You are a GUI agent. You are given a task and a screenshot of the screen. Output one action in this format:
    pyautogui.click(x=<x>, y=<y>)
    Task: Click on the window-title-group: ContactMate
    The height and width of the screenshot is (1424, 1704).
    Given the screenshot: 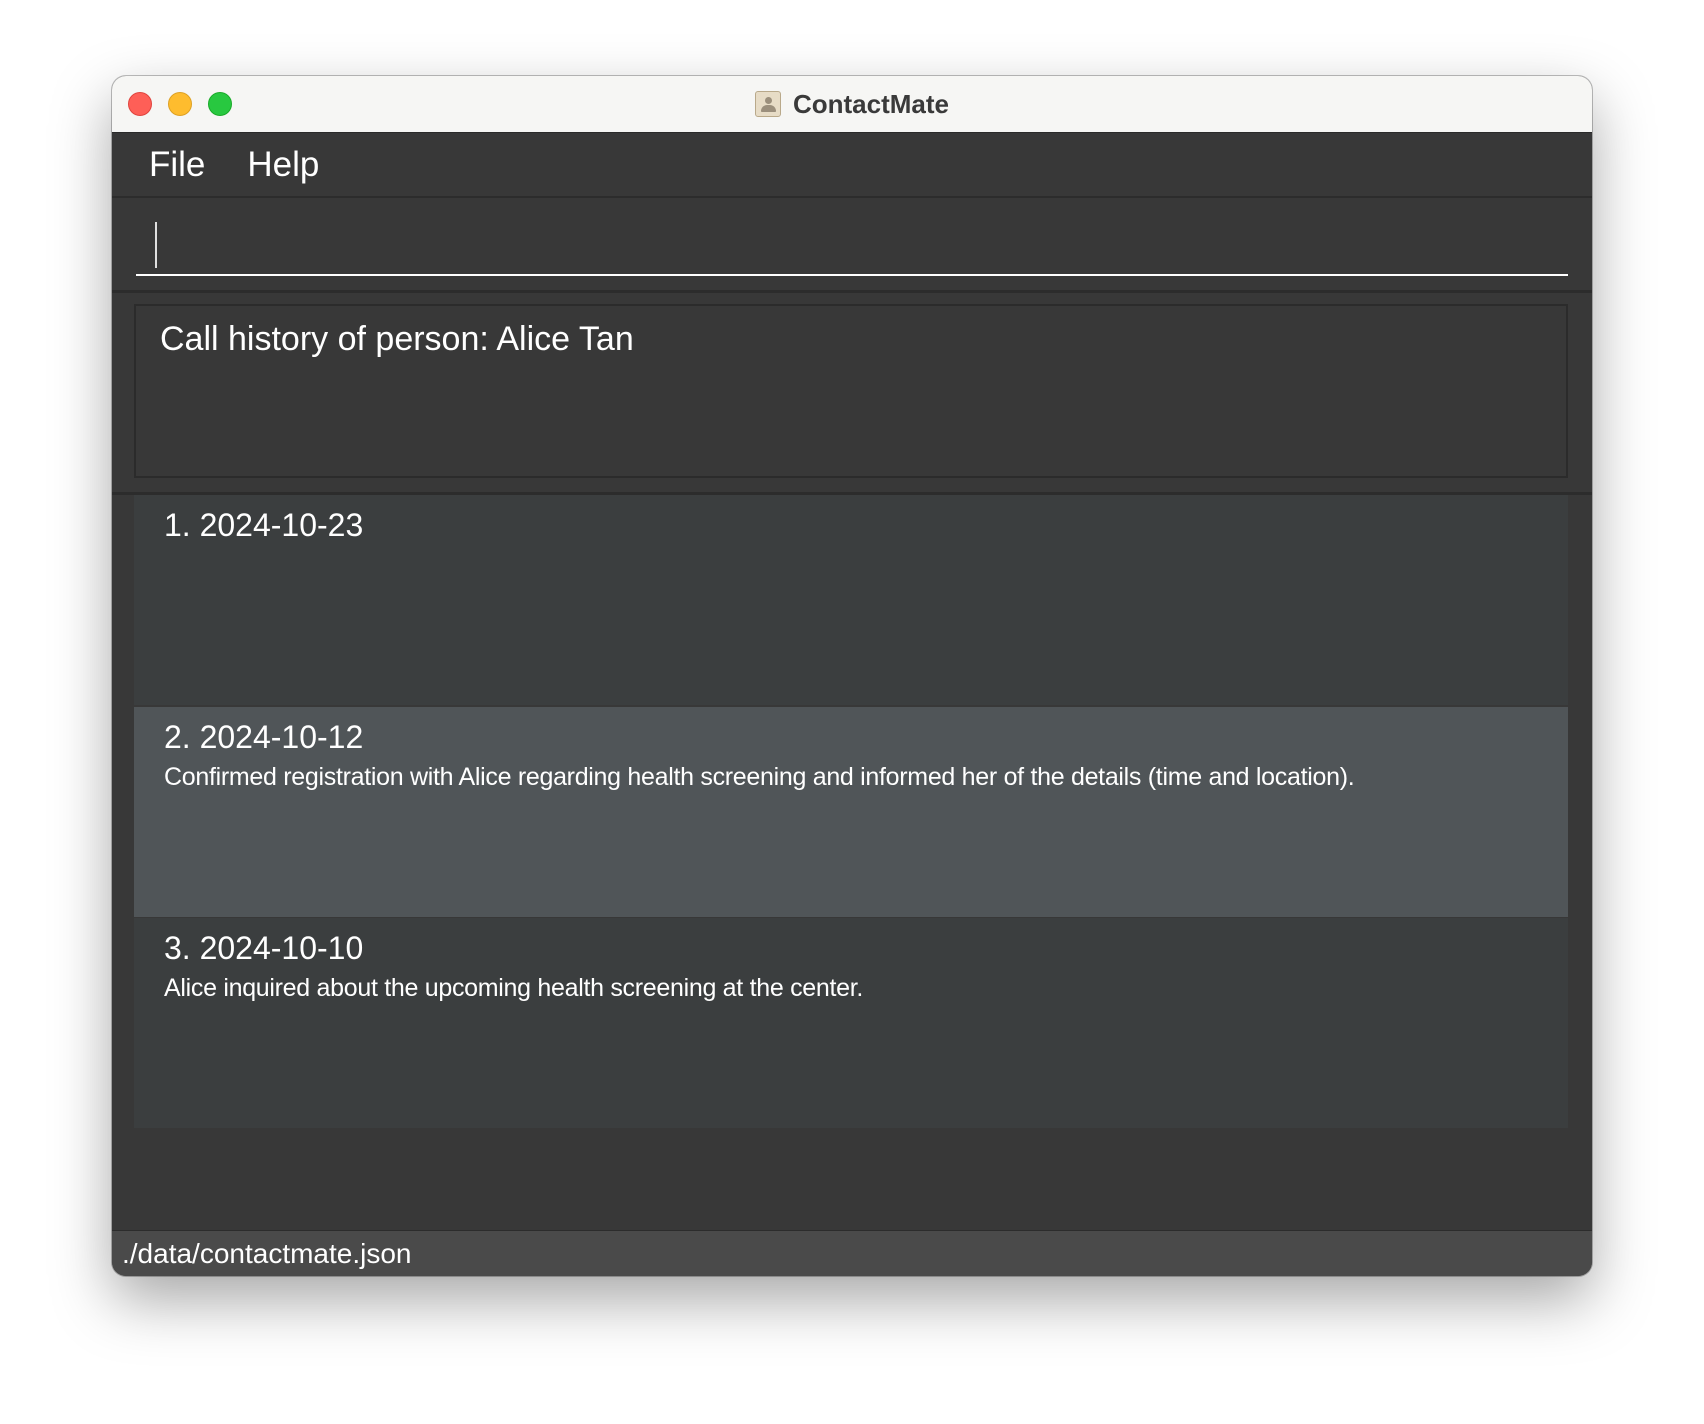 What is the action you would take?
    pyautogui.click(x=852, y=104)
    